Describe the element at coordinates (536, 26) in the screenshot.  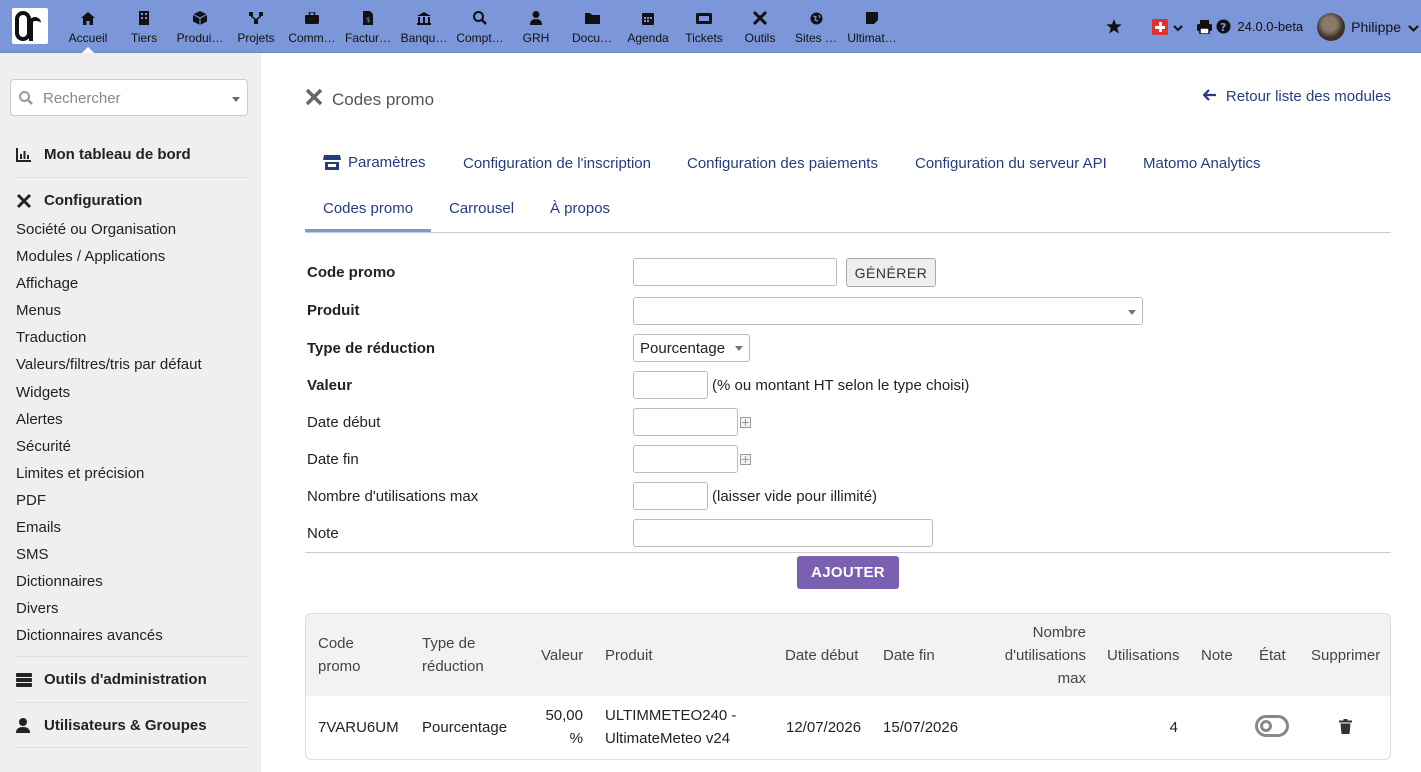
I see `nav-grh: GRH` at that location.